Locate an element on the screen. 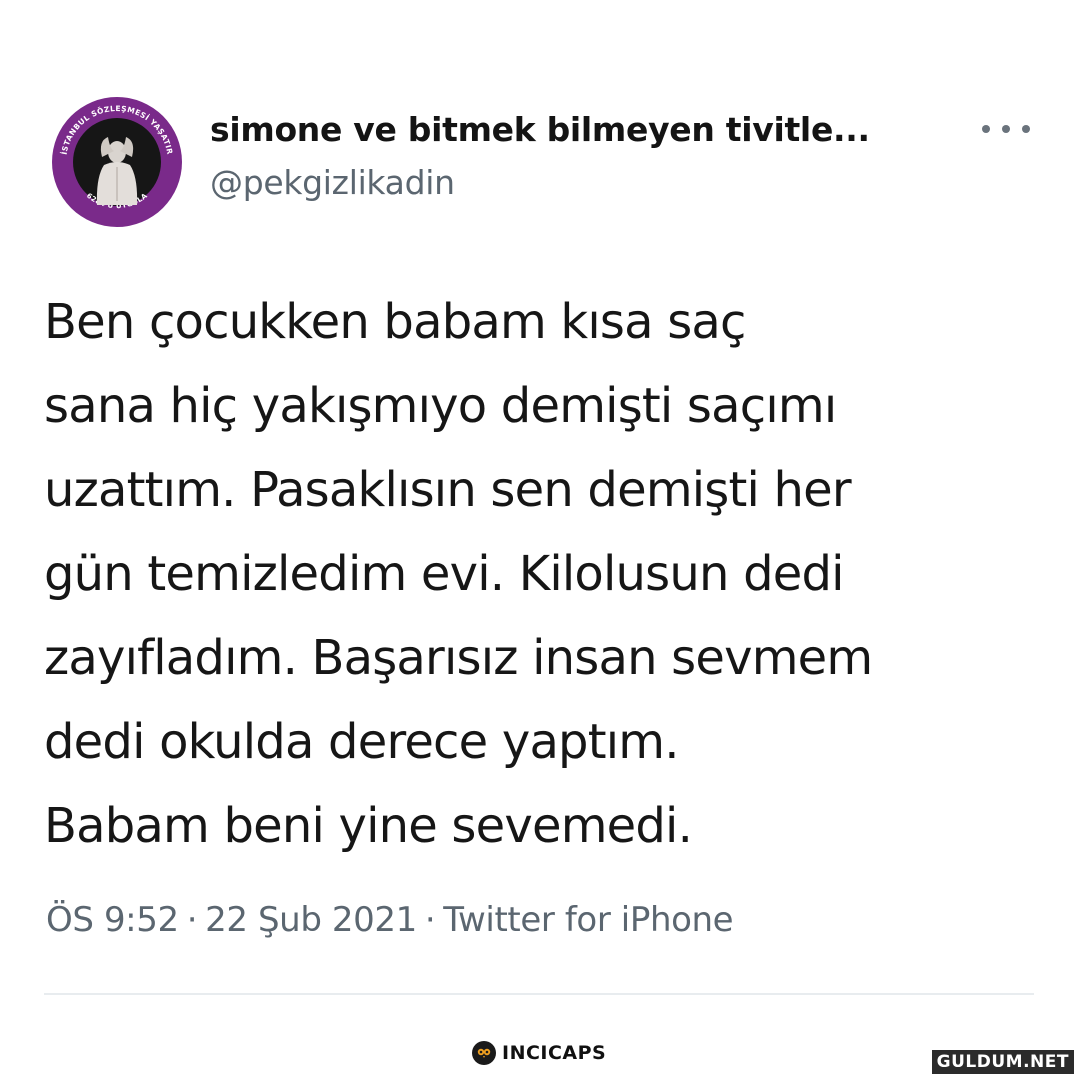  tweet-text-line: zayıfladım. Başarısız insan sevmem is located at coordinates (458, 658).